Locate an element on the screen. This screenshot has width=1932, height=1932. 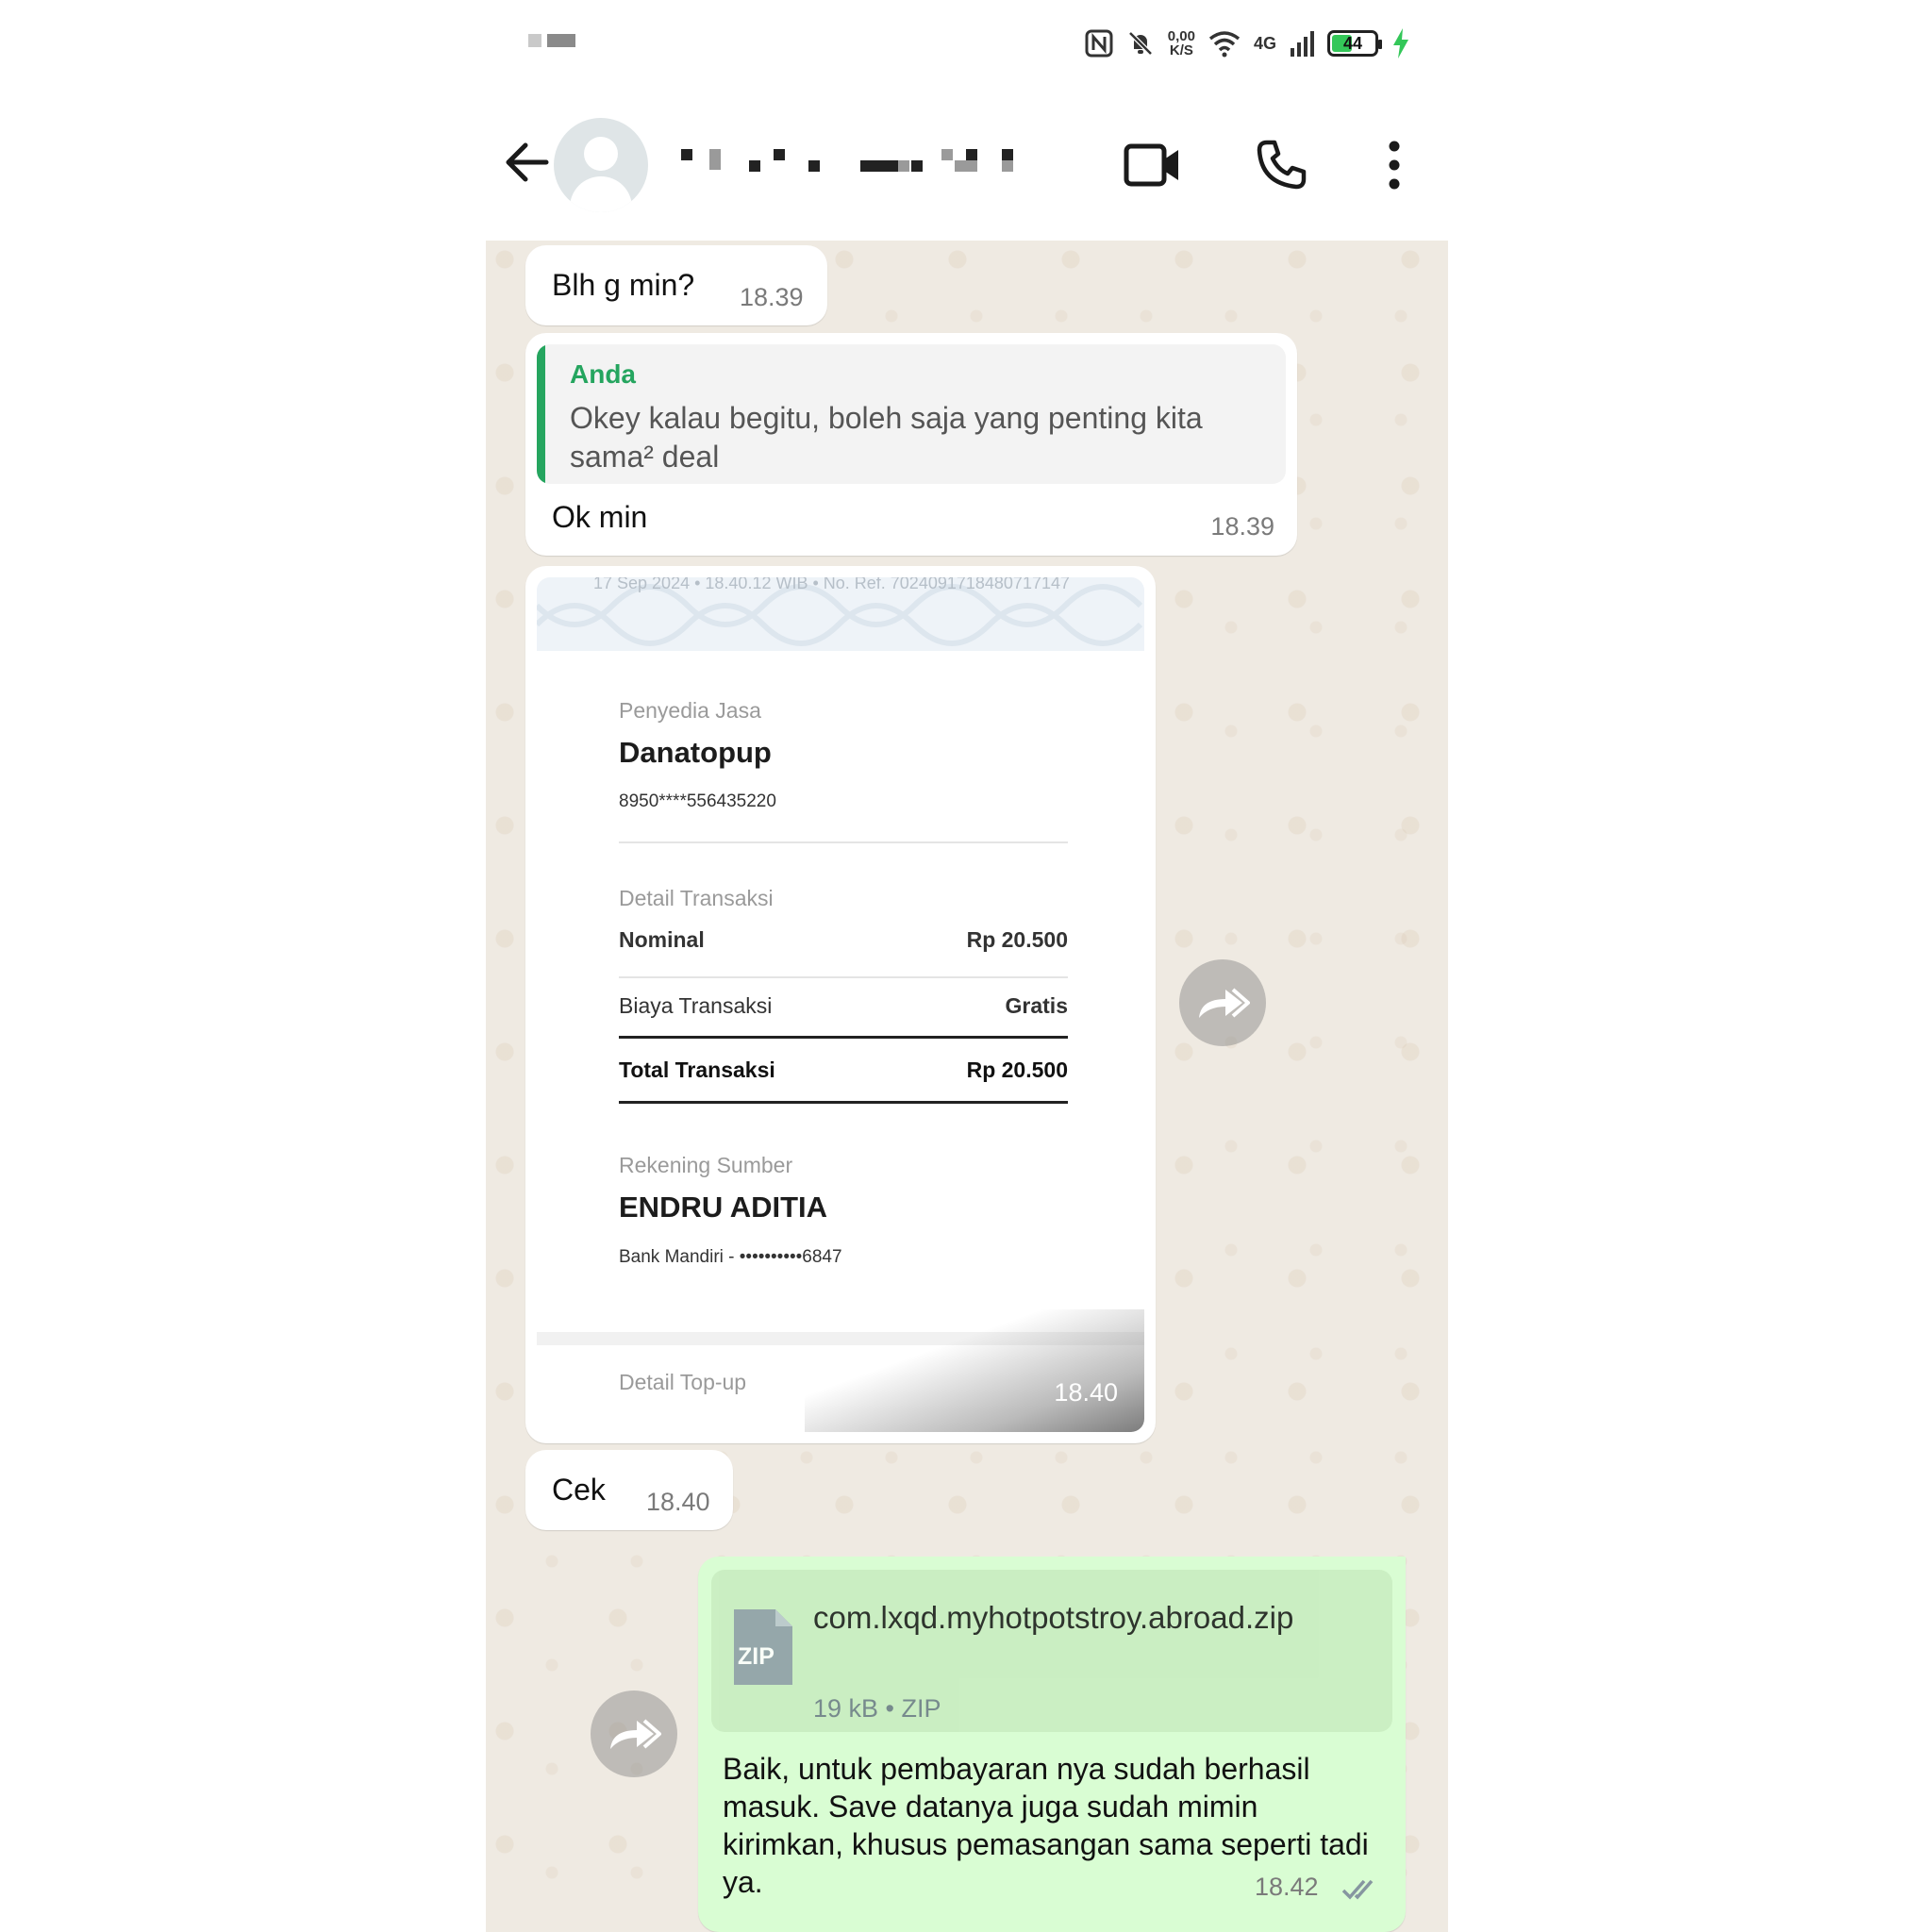
net-speed-value: 0,00 is located at coordinates (1181, 36).